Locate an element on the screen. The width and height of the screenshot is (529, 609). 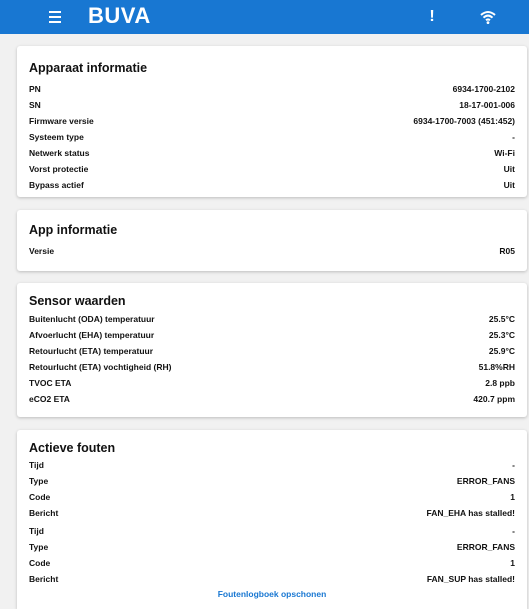
card-title: Apparaat informatie is located at coordinates (88, 68).